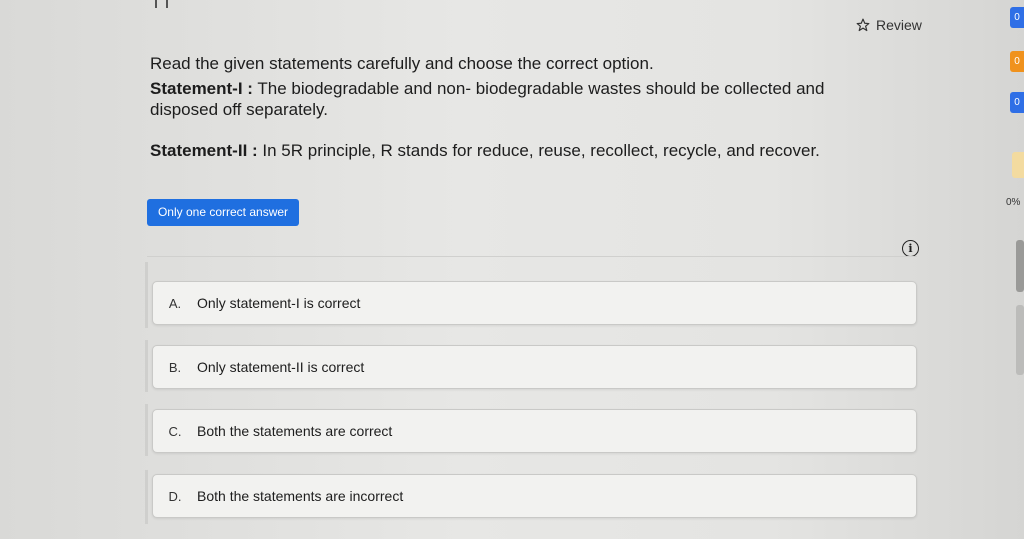 The height and width of the screenshot is (539, 1024). I want to click on option-c-text: Both the statements are correct, so click(295, 431).